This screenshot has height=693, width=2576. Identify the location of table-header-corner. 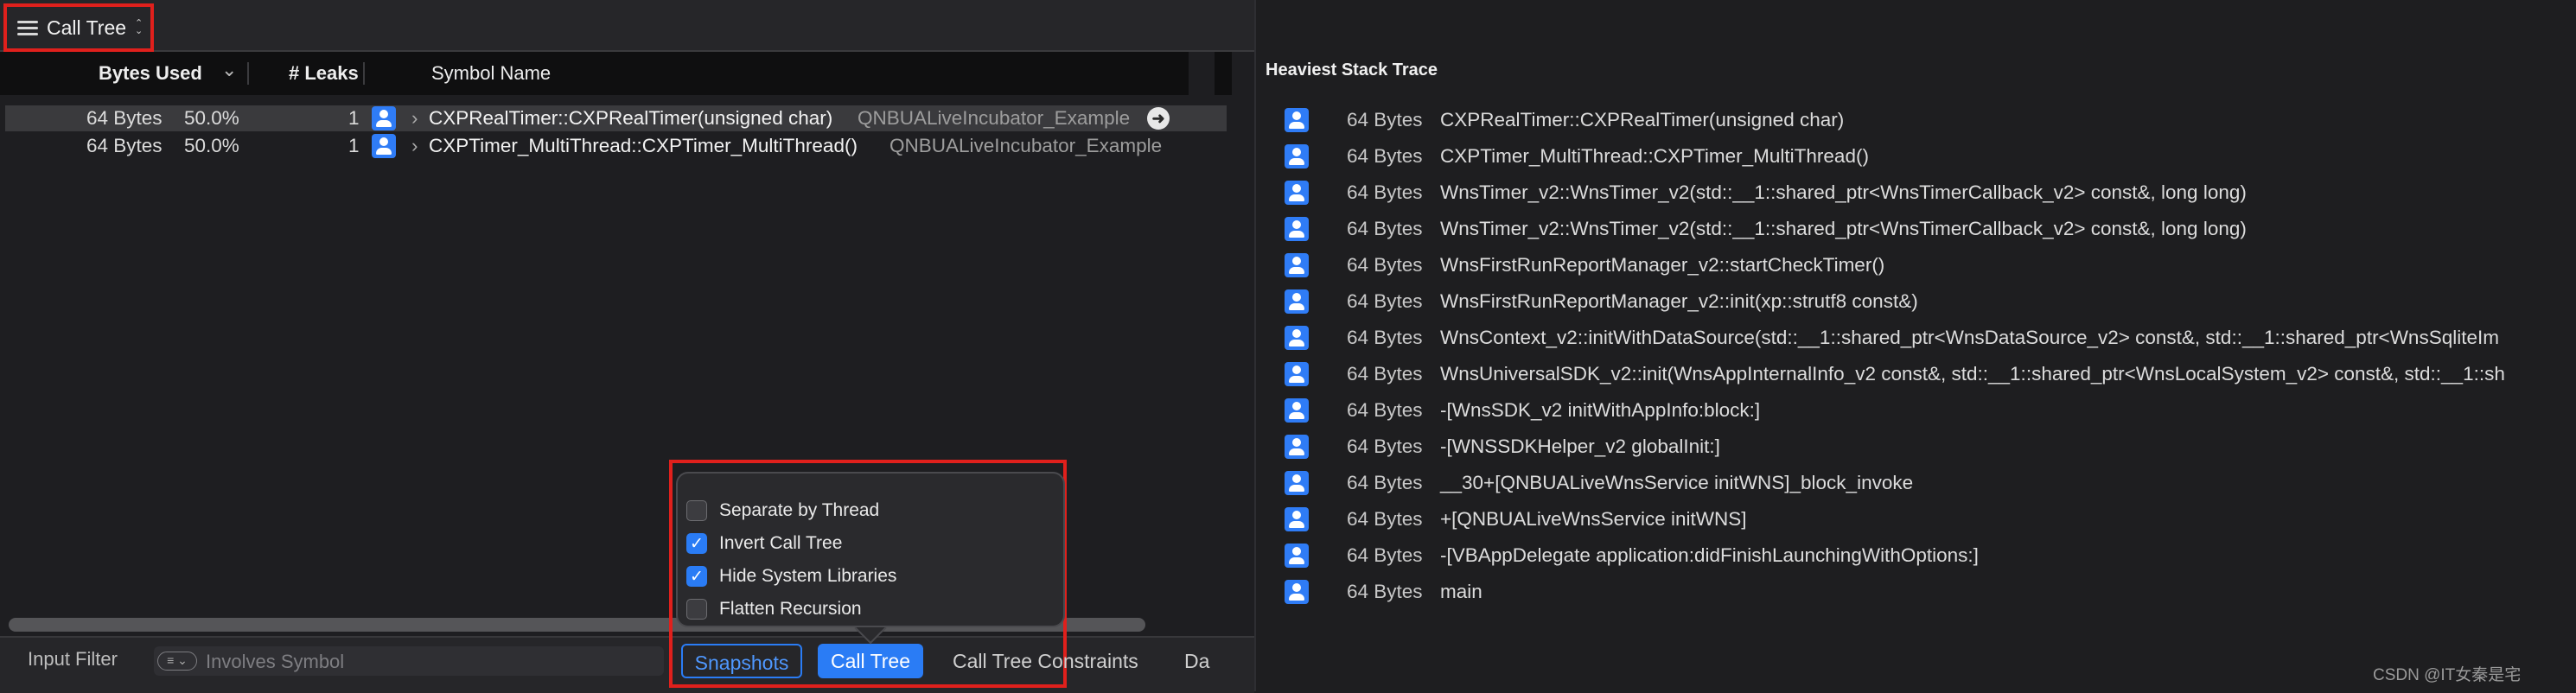
(1223, 73).